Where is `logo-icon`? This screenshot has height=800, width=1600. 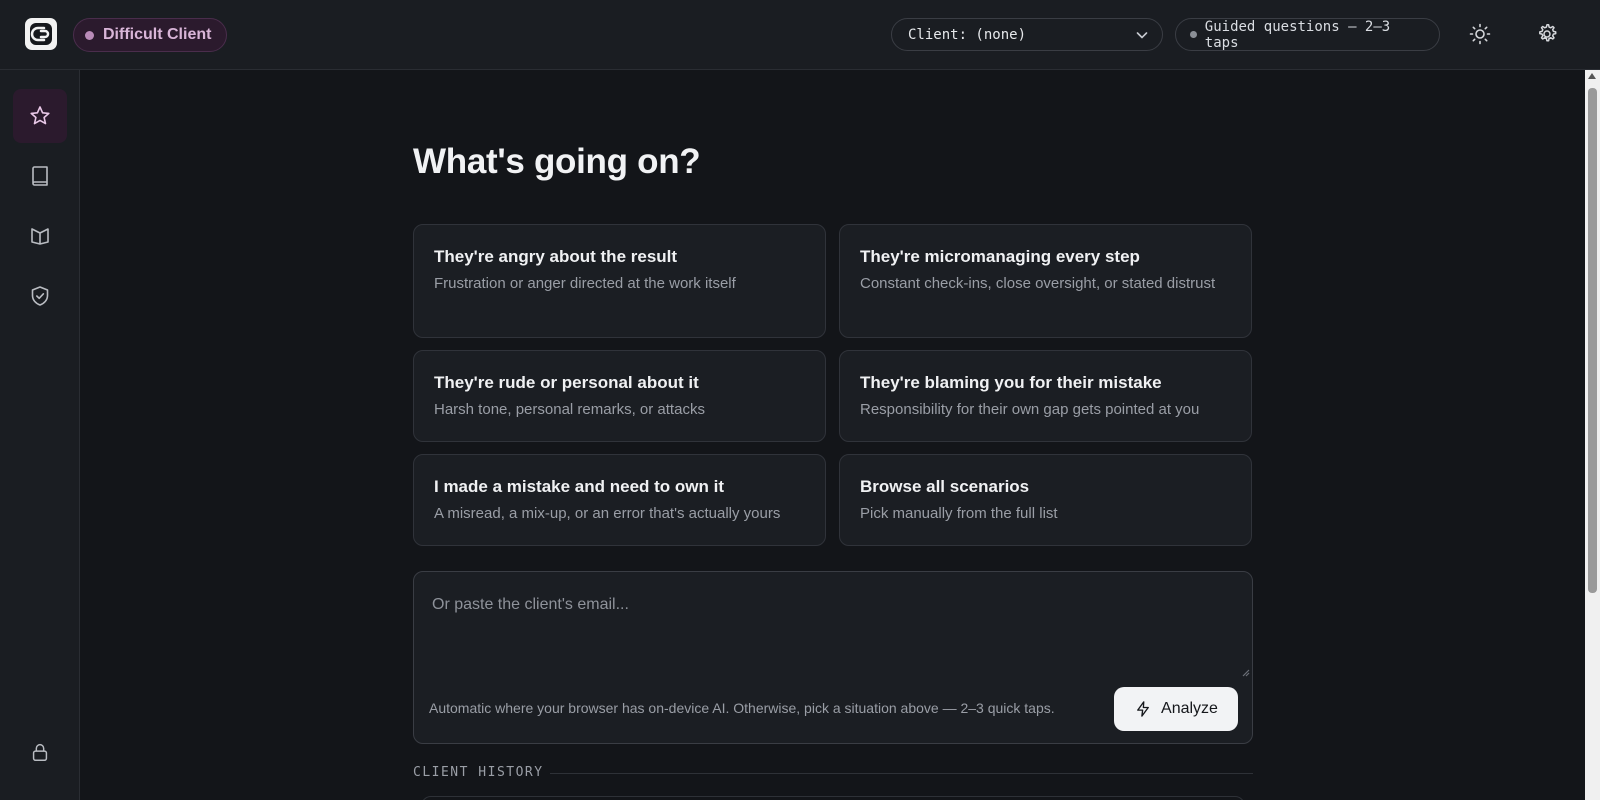 logo-icon is located at coordinates (41, 34).